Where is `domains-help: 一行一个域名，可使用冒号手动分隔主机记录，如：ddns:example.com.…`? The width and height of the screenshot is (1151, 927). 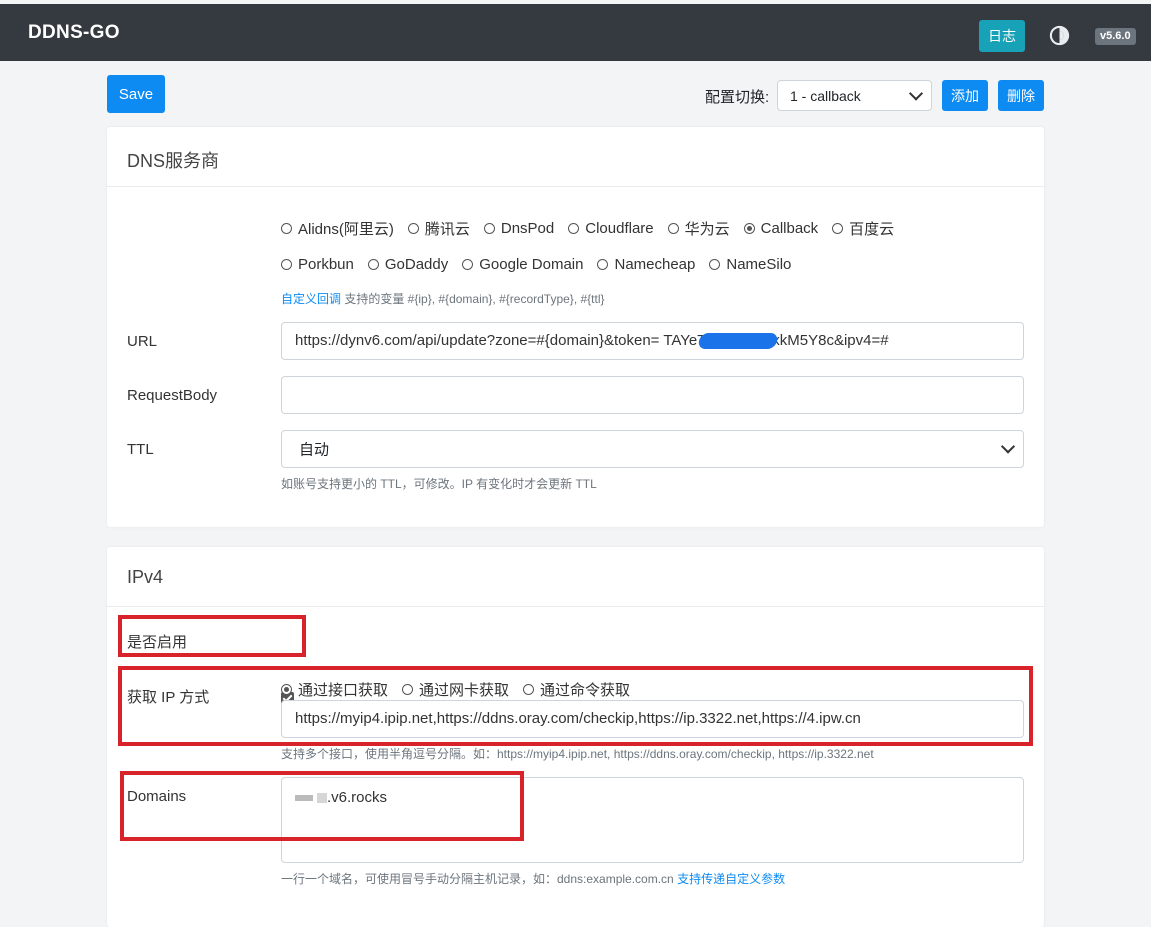 domains-help: 一行一个域名，可使用冒号手动分隔主机记录，如：ddns:example.com.… is located at coordinates (533, 878).